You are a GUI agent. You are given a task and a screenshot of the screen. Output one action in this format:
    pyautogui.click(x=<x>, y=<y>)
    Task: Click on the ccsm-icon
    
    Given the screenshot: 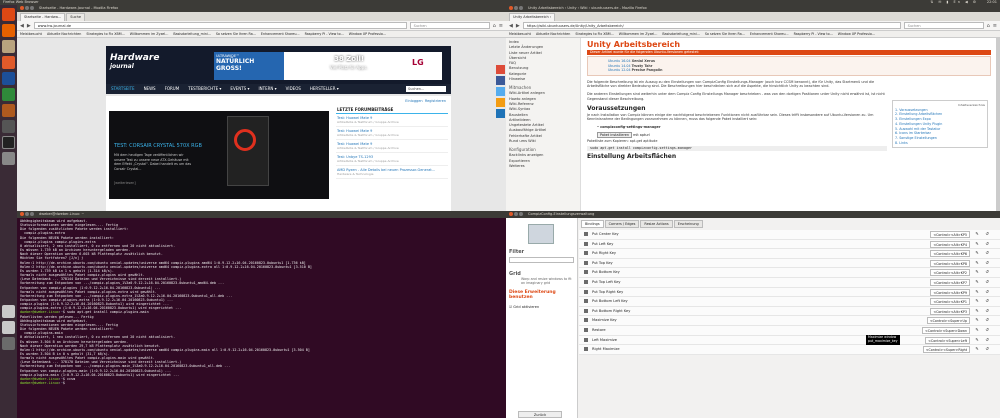 What is the action you would take?
    pyautogui.click(x=8, y=158)
    